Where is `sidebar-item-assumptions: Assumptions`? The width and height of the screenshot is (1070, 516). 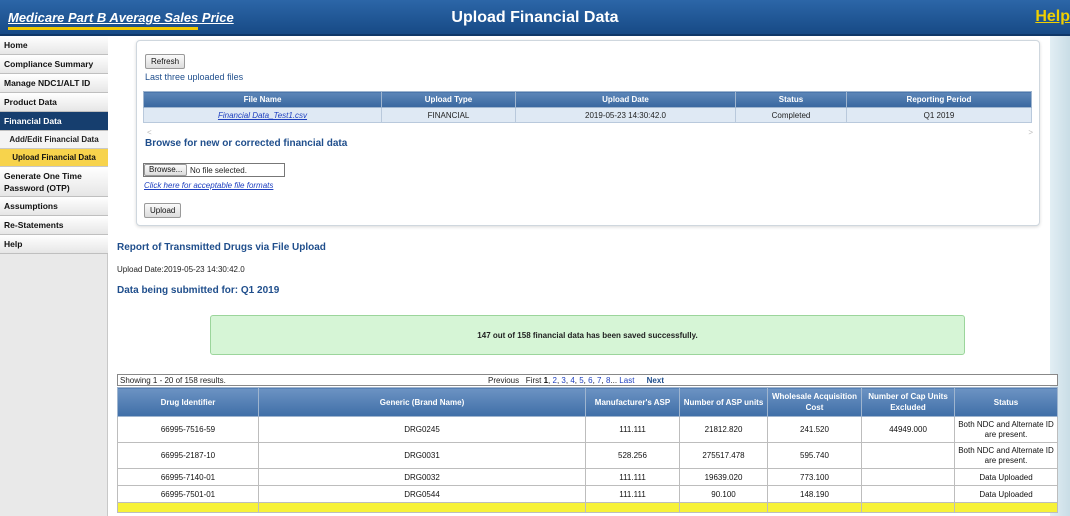
sidebar-item-assumptions: Assumptions is located at coordinates (54, 206).